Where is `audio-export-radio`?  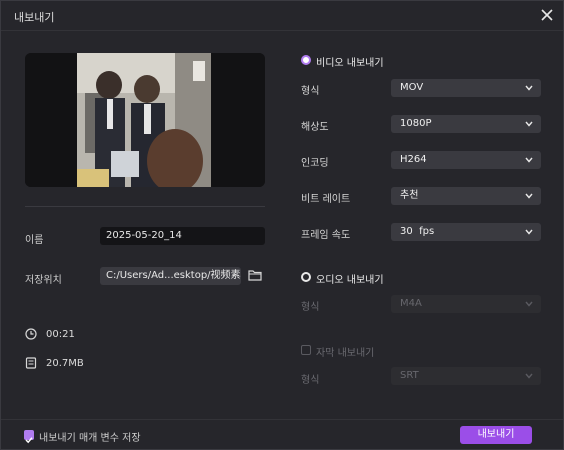
audio-export-radio is located at coordinates (306, 277).